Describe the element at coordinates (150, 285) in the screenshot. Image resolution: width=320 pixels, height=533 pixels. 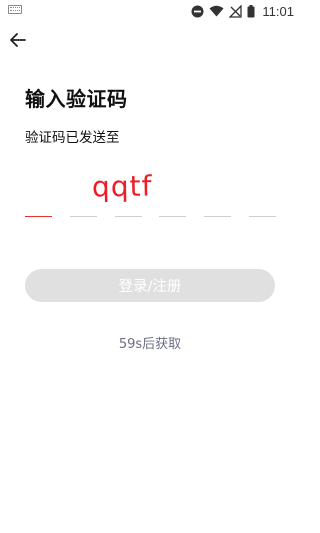
I see `login-register-button: 登录/注册` at that location.